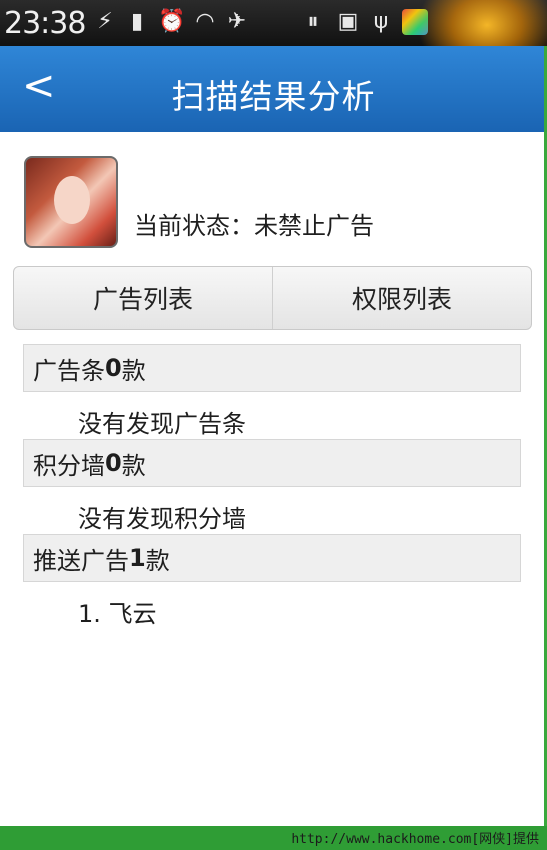 Image resolution: width=547 pixels, height=850 pixels. I want to click on push-ad-list-item: 1. 飞云, so click(117, 611).